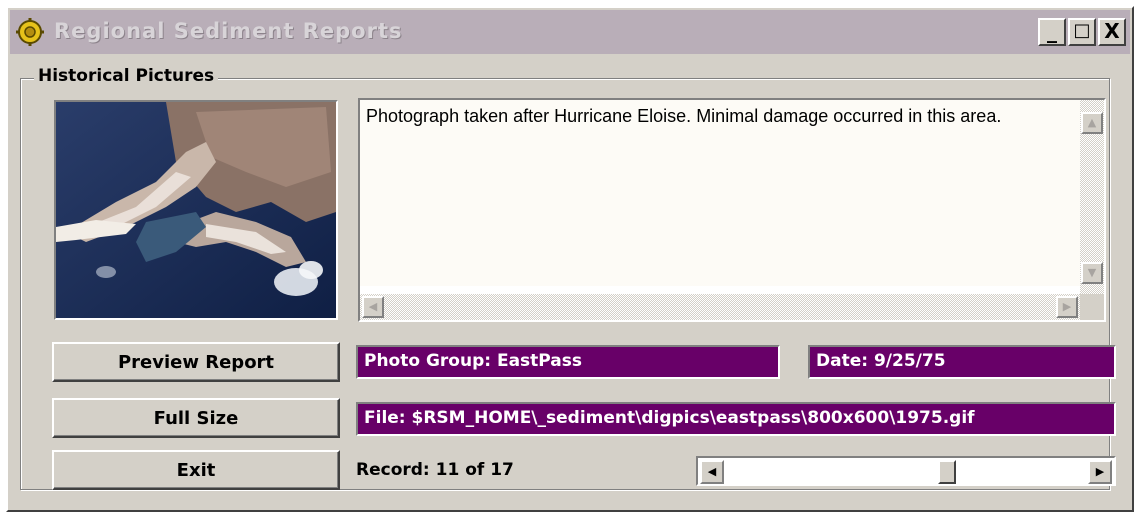  Describe the element at coordinates (435, 470) in the screenshot. I see `record-counter: Record: 11 of 17` at that location.